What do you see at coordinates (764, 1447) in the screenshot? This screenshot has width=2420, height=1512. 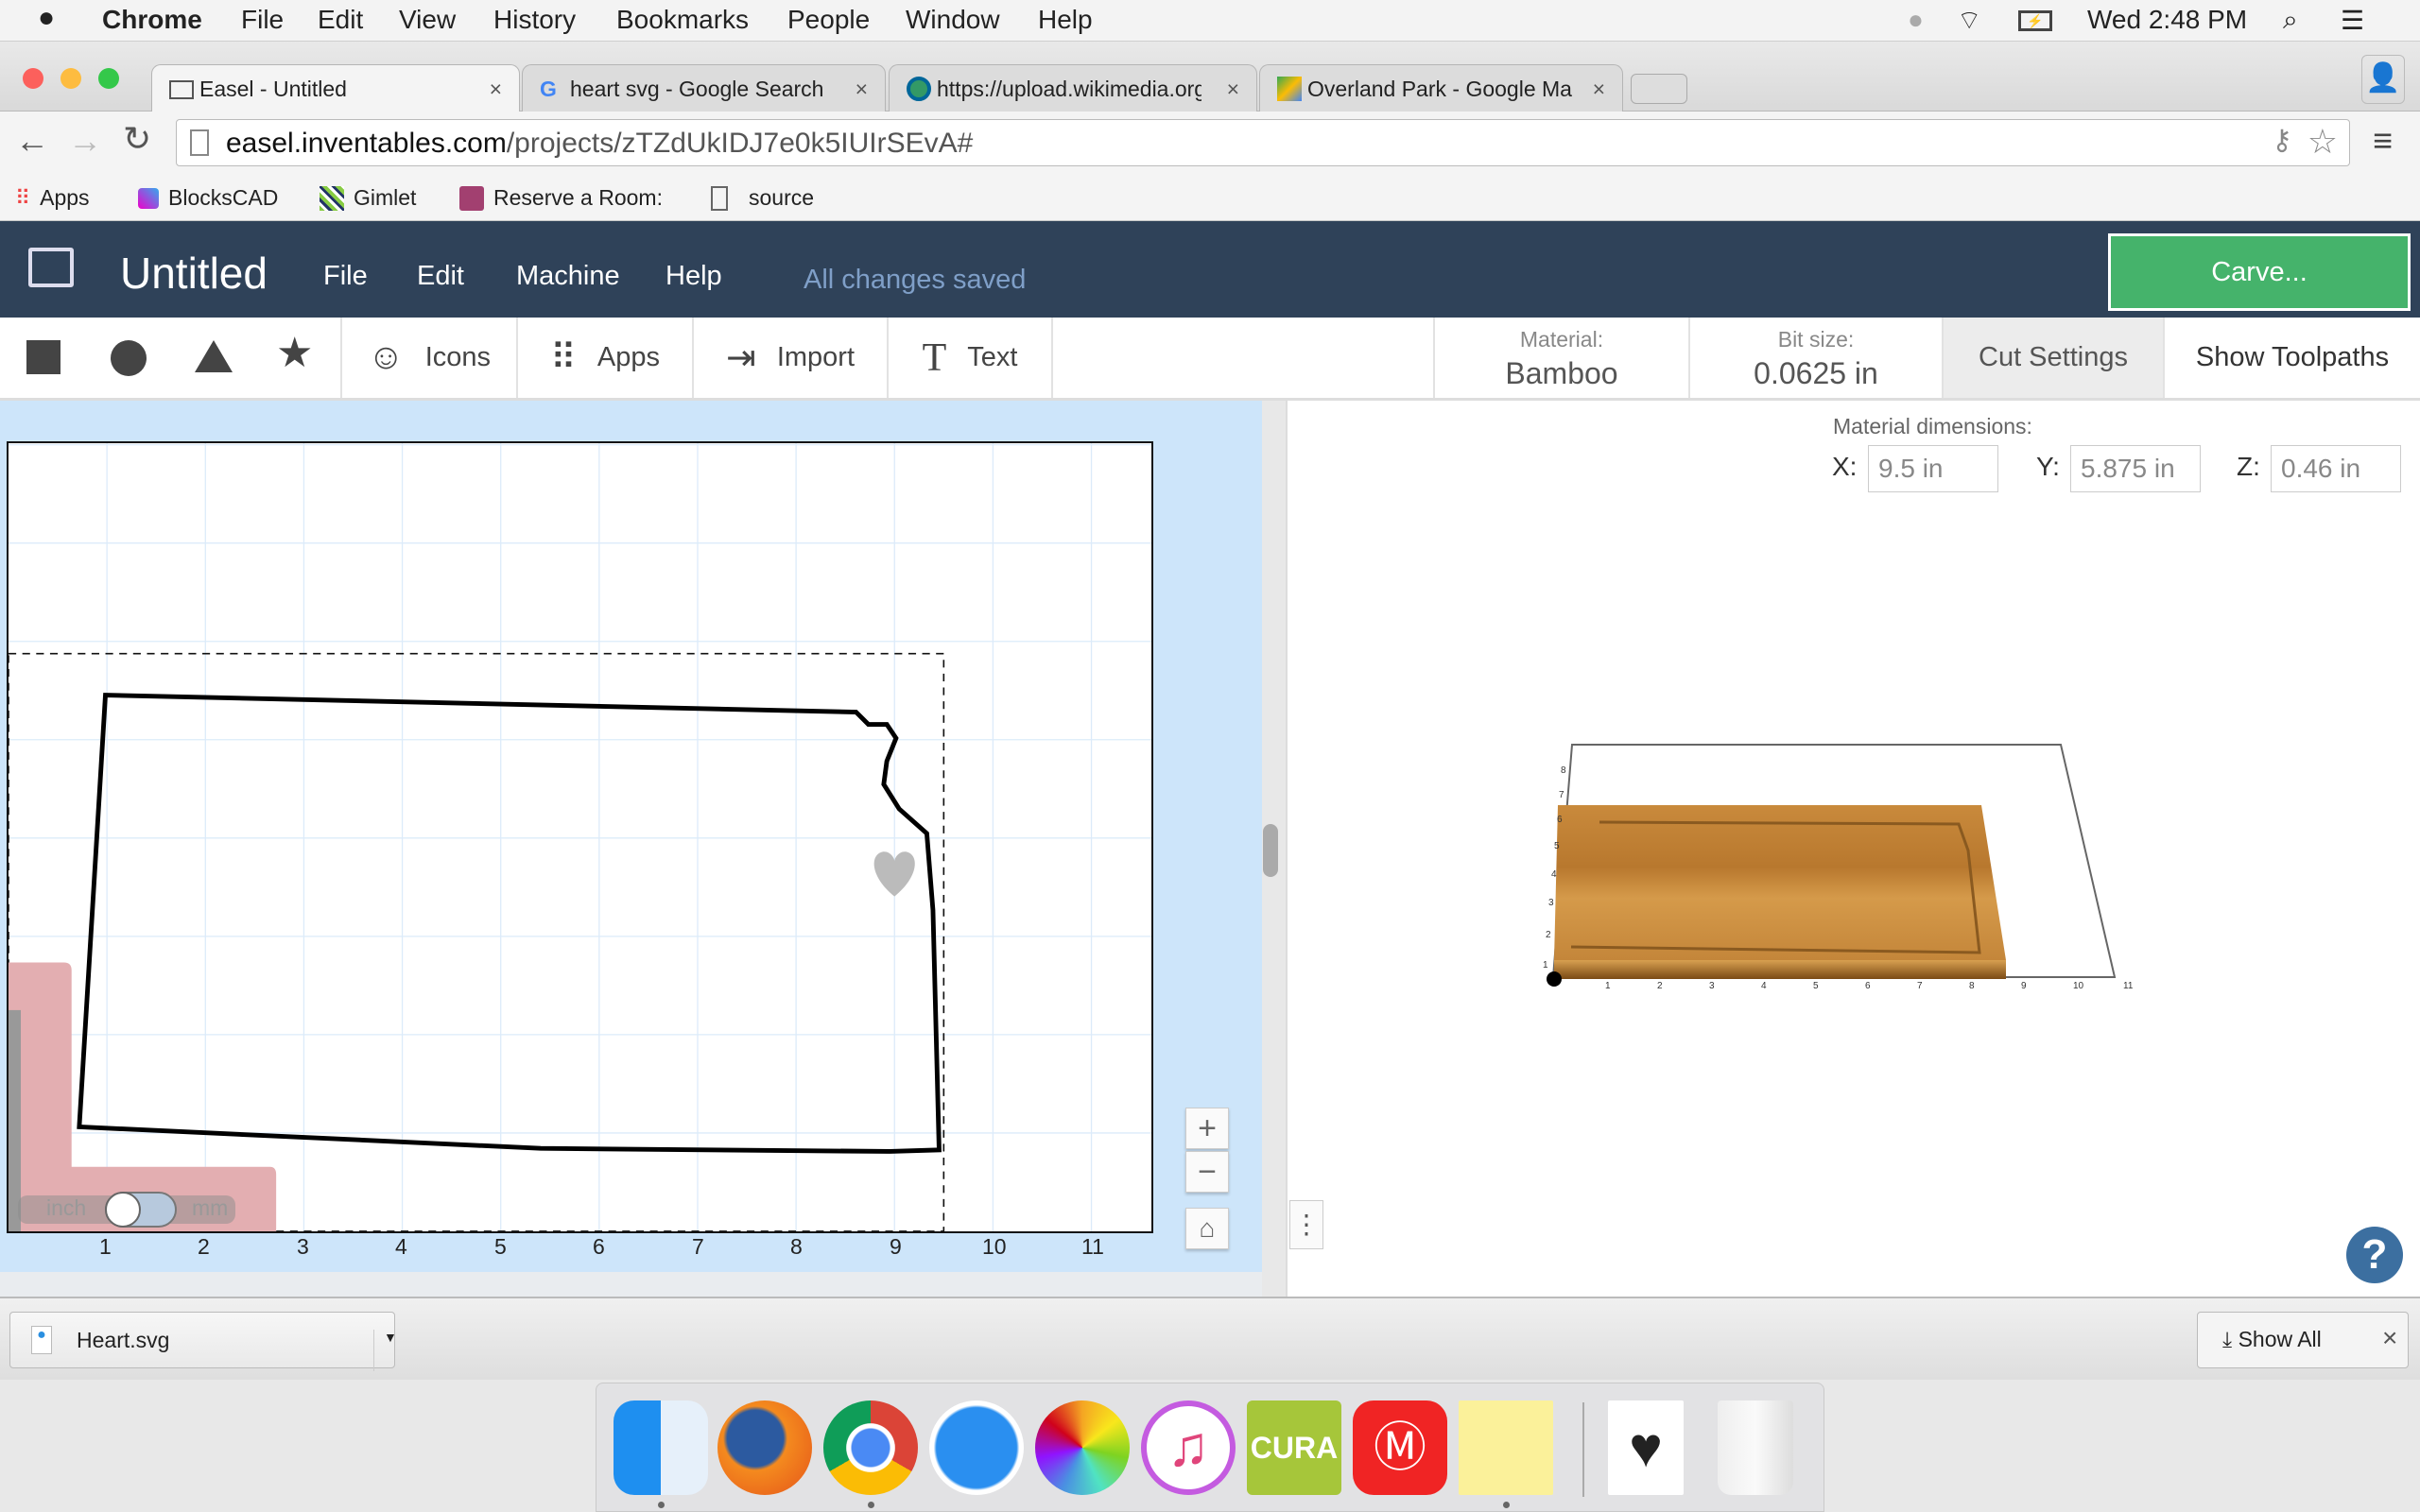 I see `dock-firefox-icon` at bounding box center [764, 1447].